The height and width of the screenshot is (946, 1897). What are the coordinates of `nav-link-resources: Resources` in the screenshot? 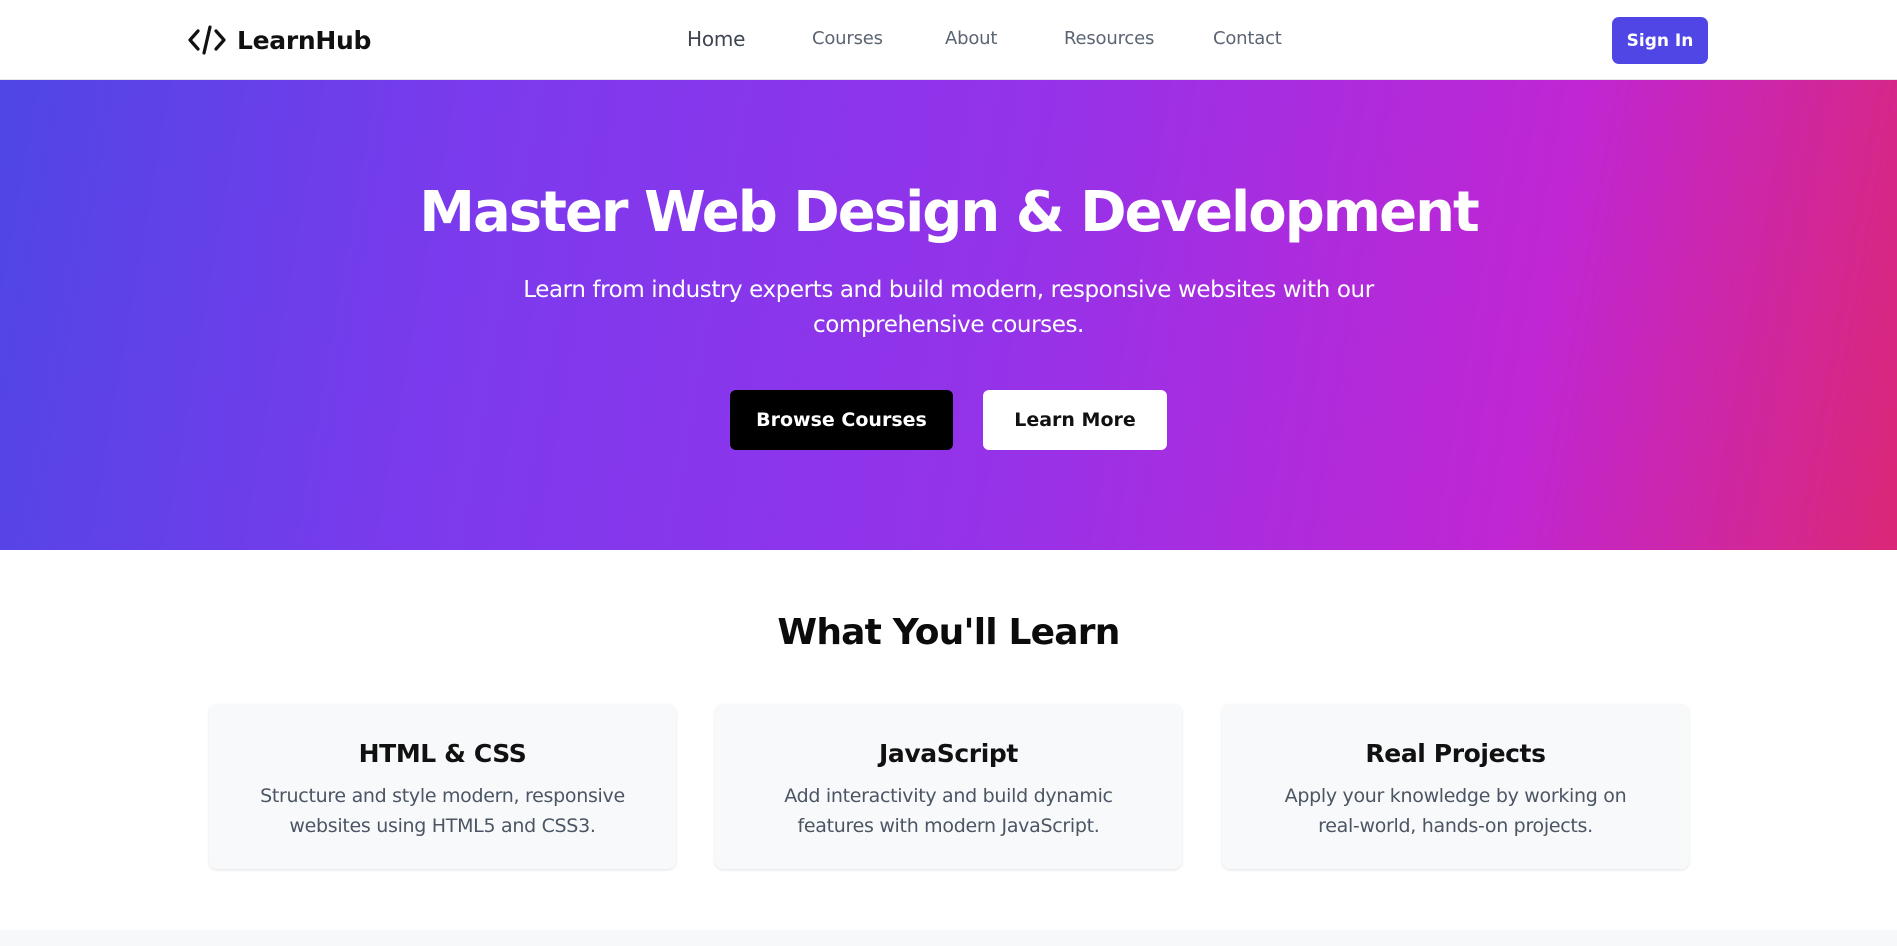 It's located at (1109, 38).